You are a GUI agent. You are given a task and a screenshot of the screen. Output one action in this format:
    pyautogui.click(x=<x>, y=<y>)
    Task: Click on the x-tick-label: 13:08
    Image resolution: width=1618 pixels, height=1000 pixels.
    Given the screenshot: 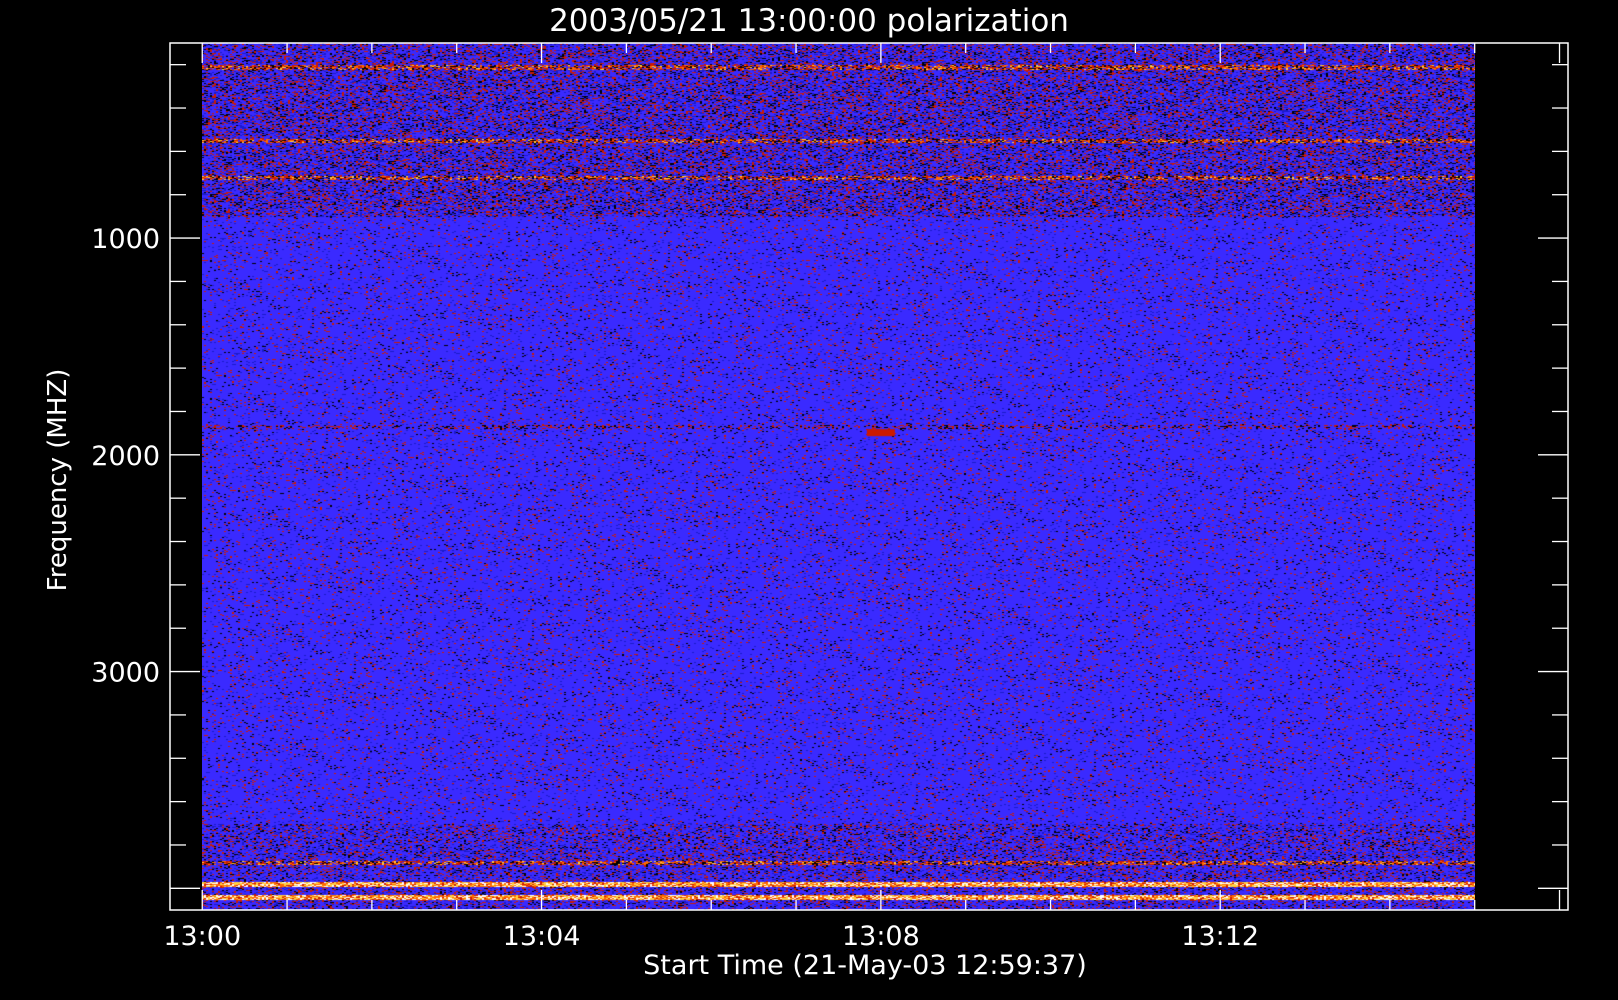 What is the action you would take?
    pyautogui.click(x=881, y=936)
    